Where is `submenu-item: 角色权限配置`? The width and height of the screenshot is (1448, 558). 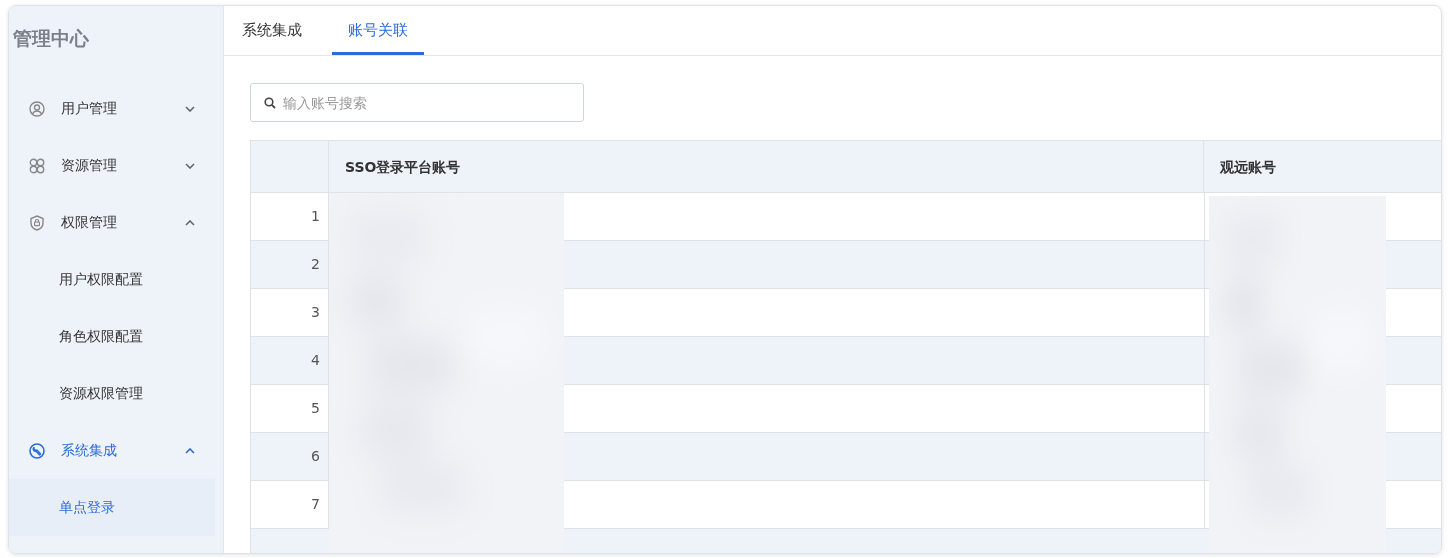 submenu-item: 角色权限配置 is located at coordinates (116, 336).